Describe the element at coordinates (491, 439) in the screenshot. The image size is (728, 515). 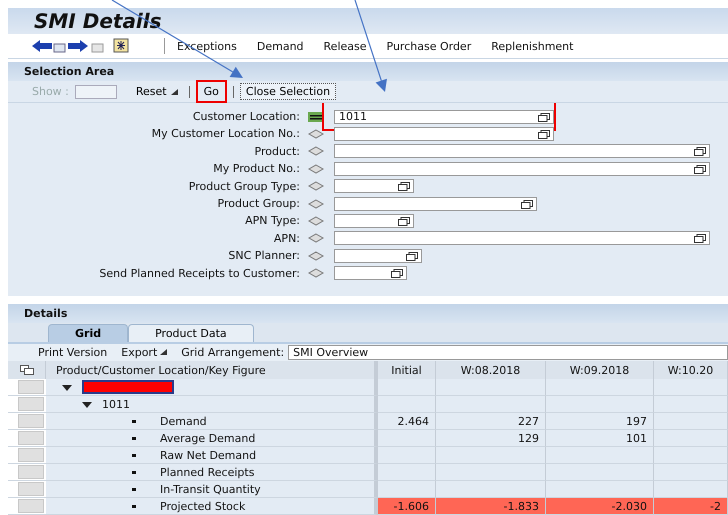
I see `table-cell: 129` at that location.